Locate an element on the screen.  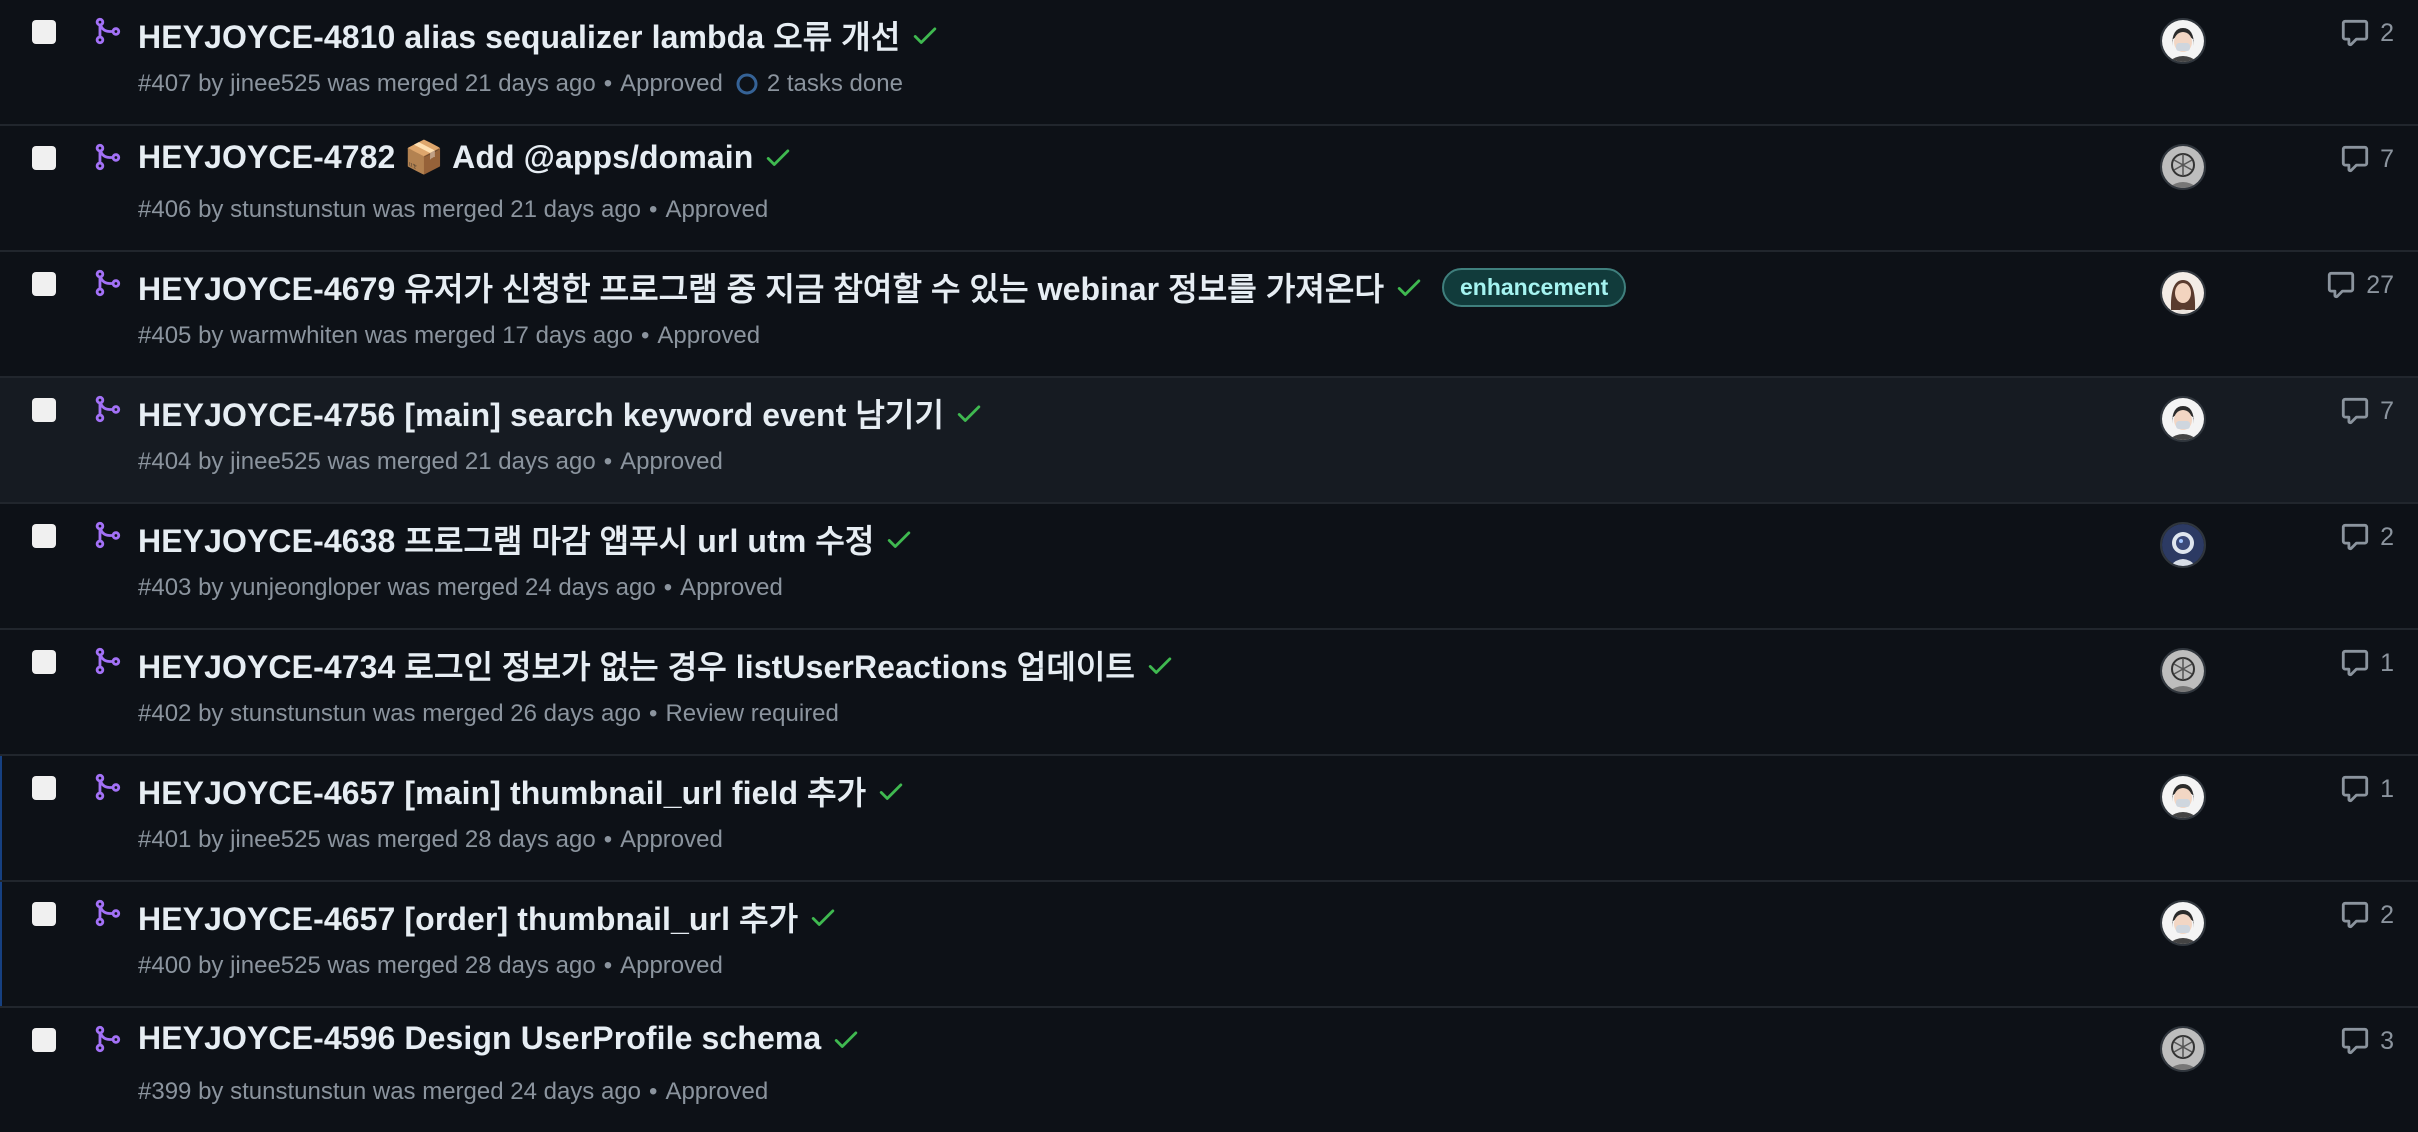
comment-count: 1 is located at coordinates (2387, 662).